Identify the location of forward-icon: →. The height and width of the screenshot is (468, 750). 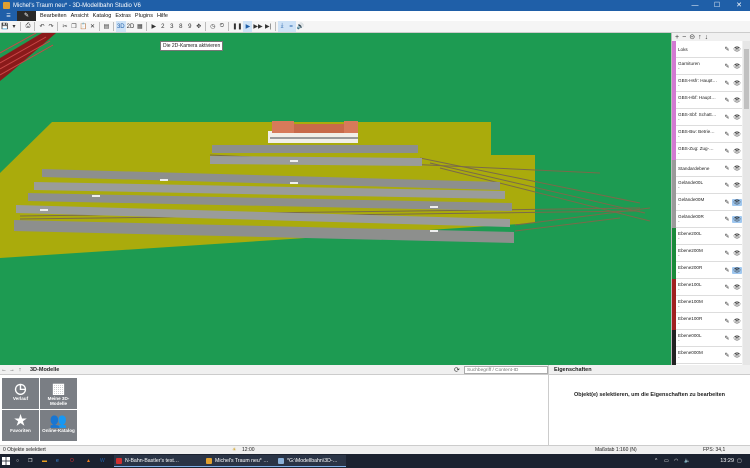
(12, 370).